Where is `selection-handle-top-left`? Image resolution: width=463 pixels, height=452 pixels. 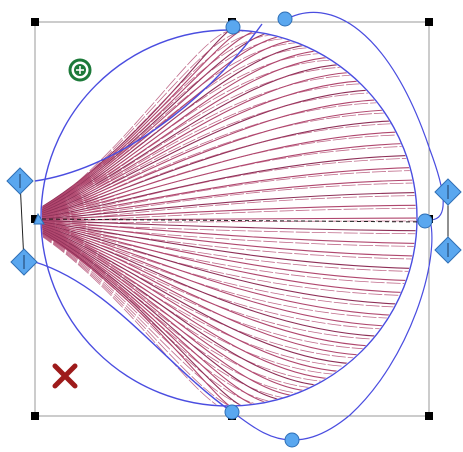
selection-handle-top-left is located at coordinates (35, 22).